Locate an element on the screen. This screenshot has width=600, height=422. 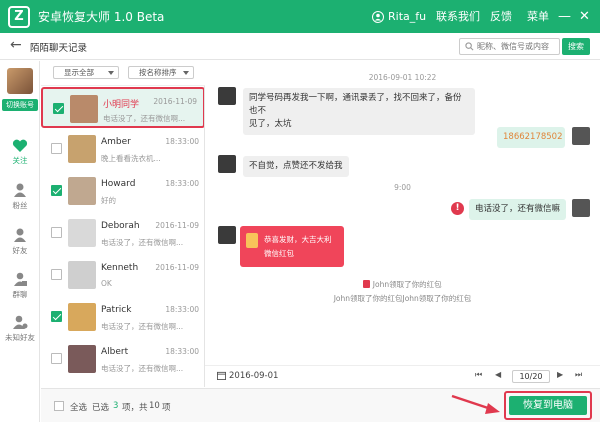
contact-name: Amber is located at coordinates (116, 142).